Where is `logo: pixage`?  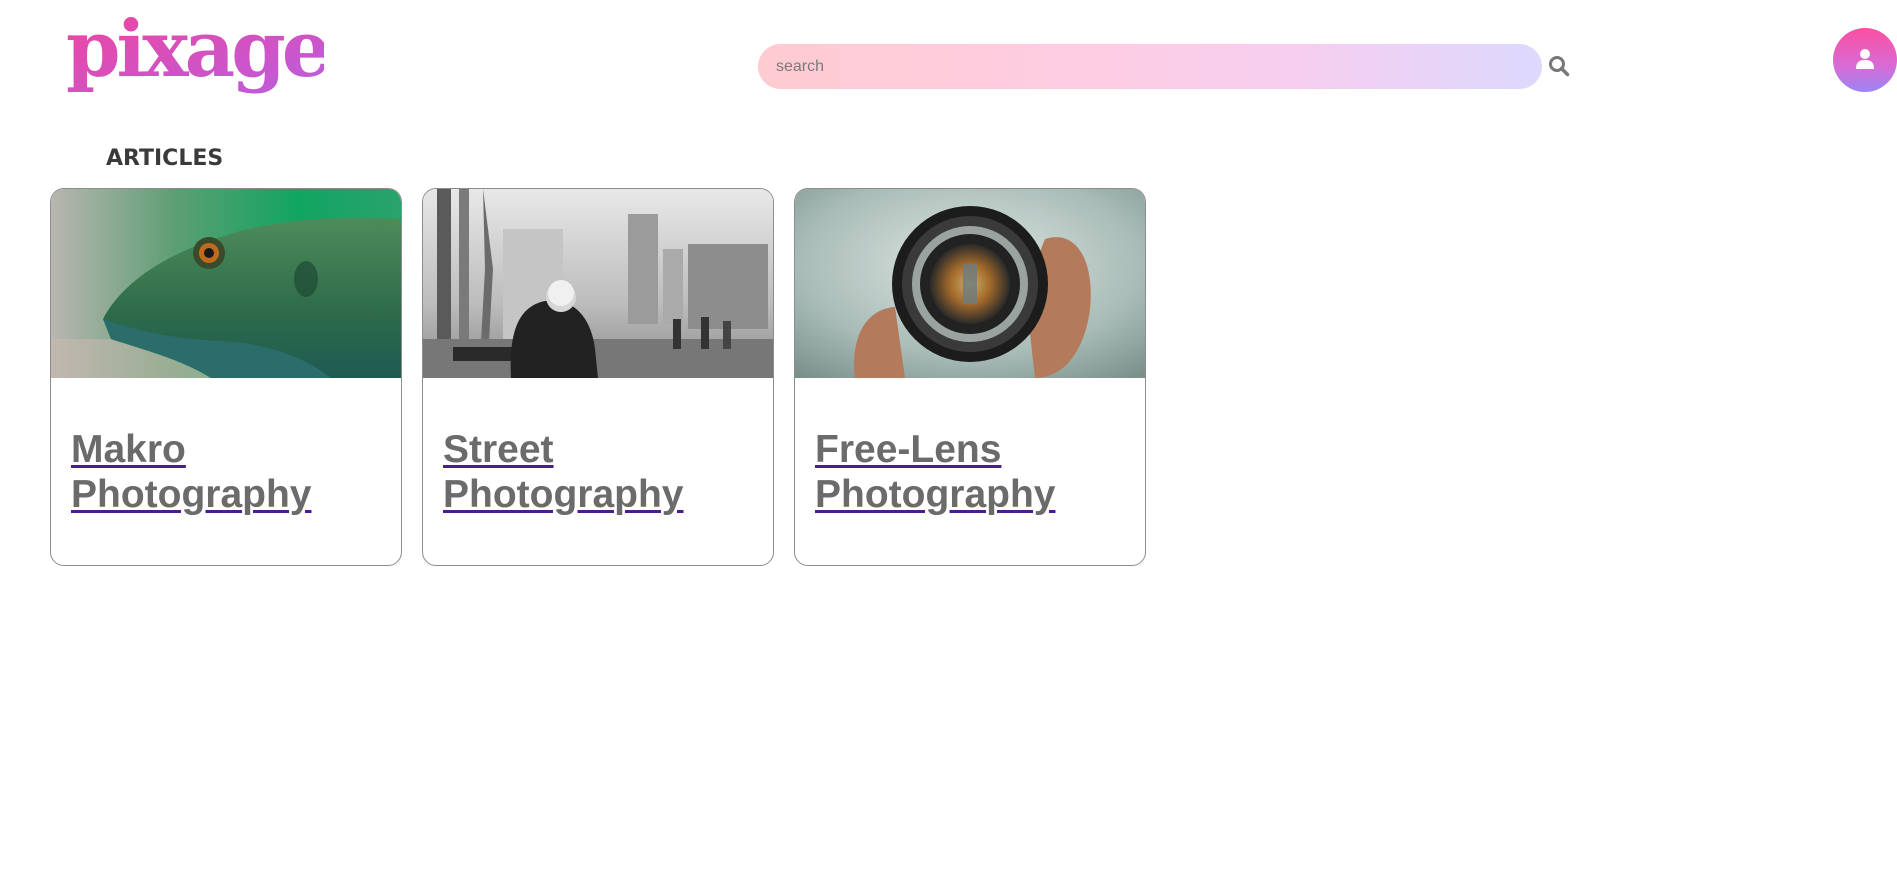 logo: pixage is located at coordinates (194, 60).